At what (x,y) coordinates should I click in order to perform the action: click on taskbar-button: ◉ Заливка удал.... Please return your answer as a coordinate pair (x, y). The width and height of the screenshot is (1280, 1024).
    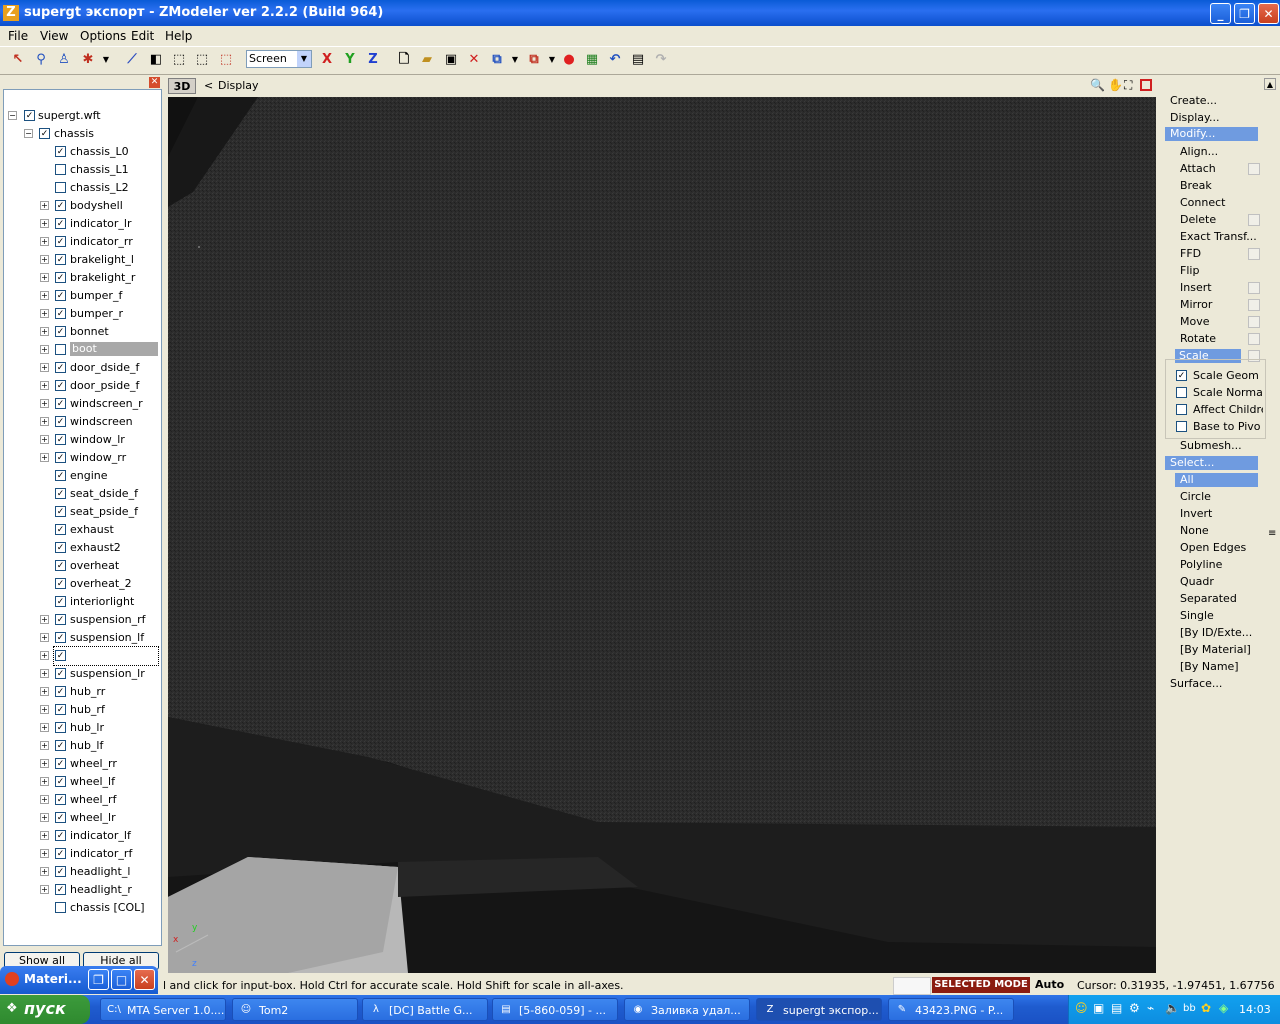
    Looking at the image, I should click on (687, 1009).